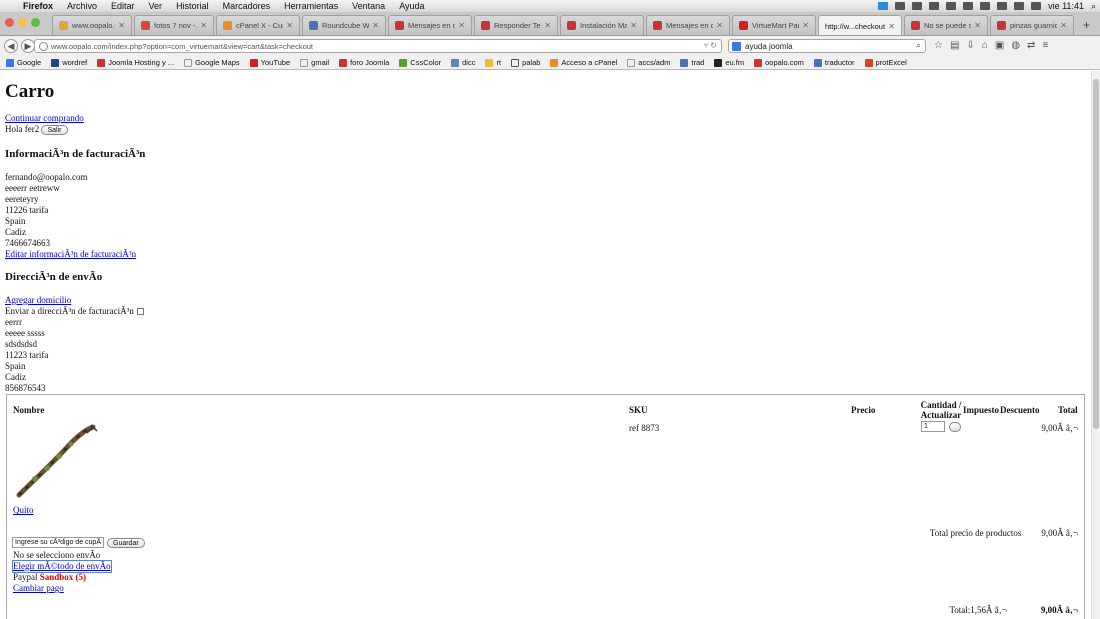 This screenshot has height=619, width=1100. I want to click on tab-9: VirtueMart Par...✕, so click(774, 25).